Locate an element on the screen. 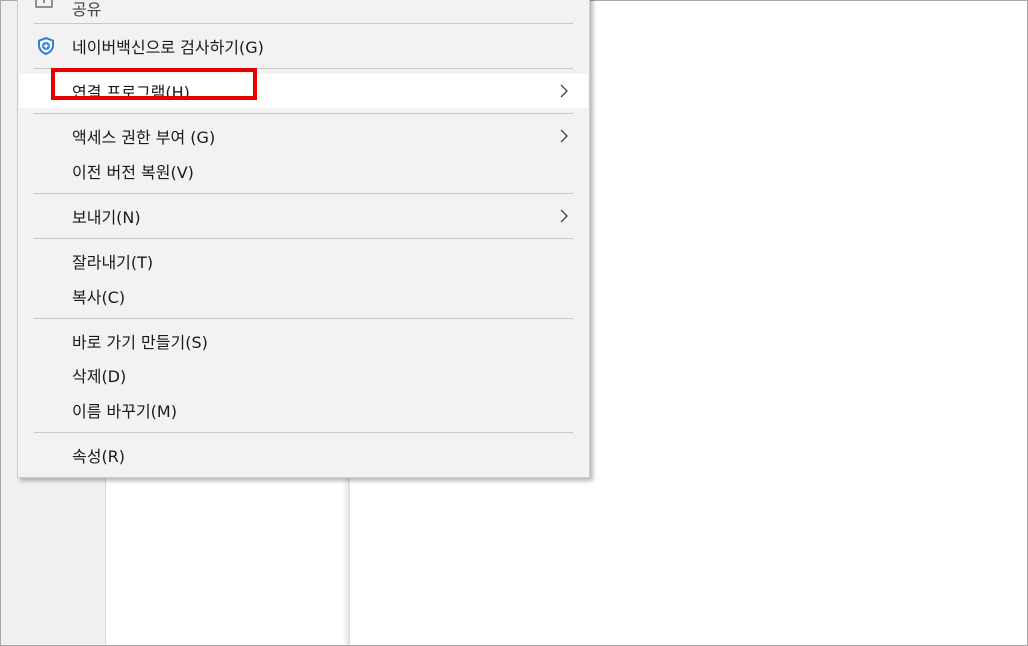  menu-item-label: 복사(C) is located at coordinates (99, 297).